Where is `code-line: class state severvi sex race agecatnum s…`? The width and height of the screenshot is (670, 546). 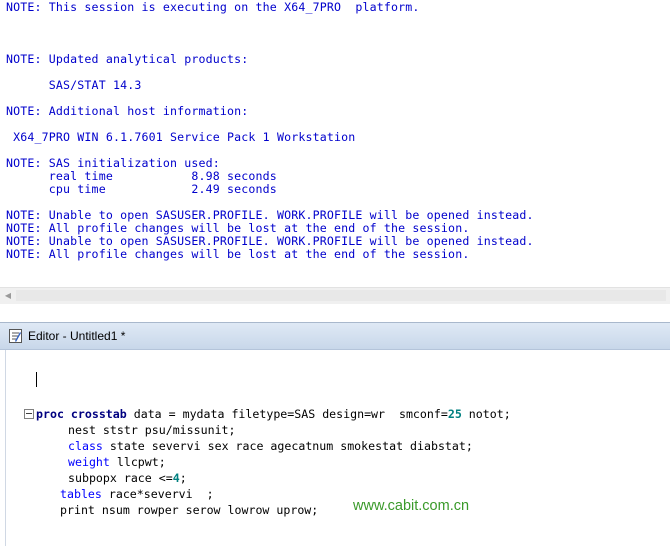 code-line: class state severvi sex race agecatnum s… is located at coordinates (270, 446).